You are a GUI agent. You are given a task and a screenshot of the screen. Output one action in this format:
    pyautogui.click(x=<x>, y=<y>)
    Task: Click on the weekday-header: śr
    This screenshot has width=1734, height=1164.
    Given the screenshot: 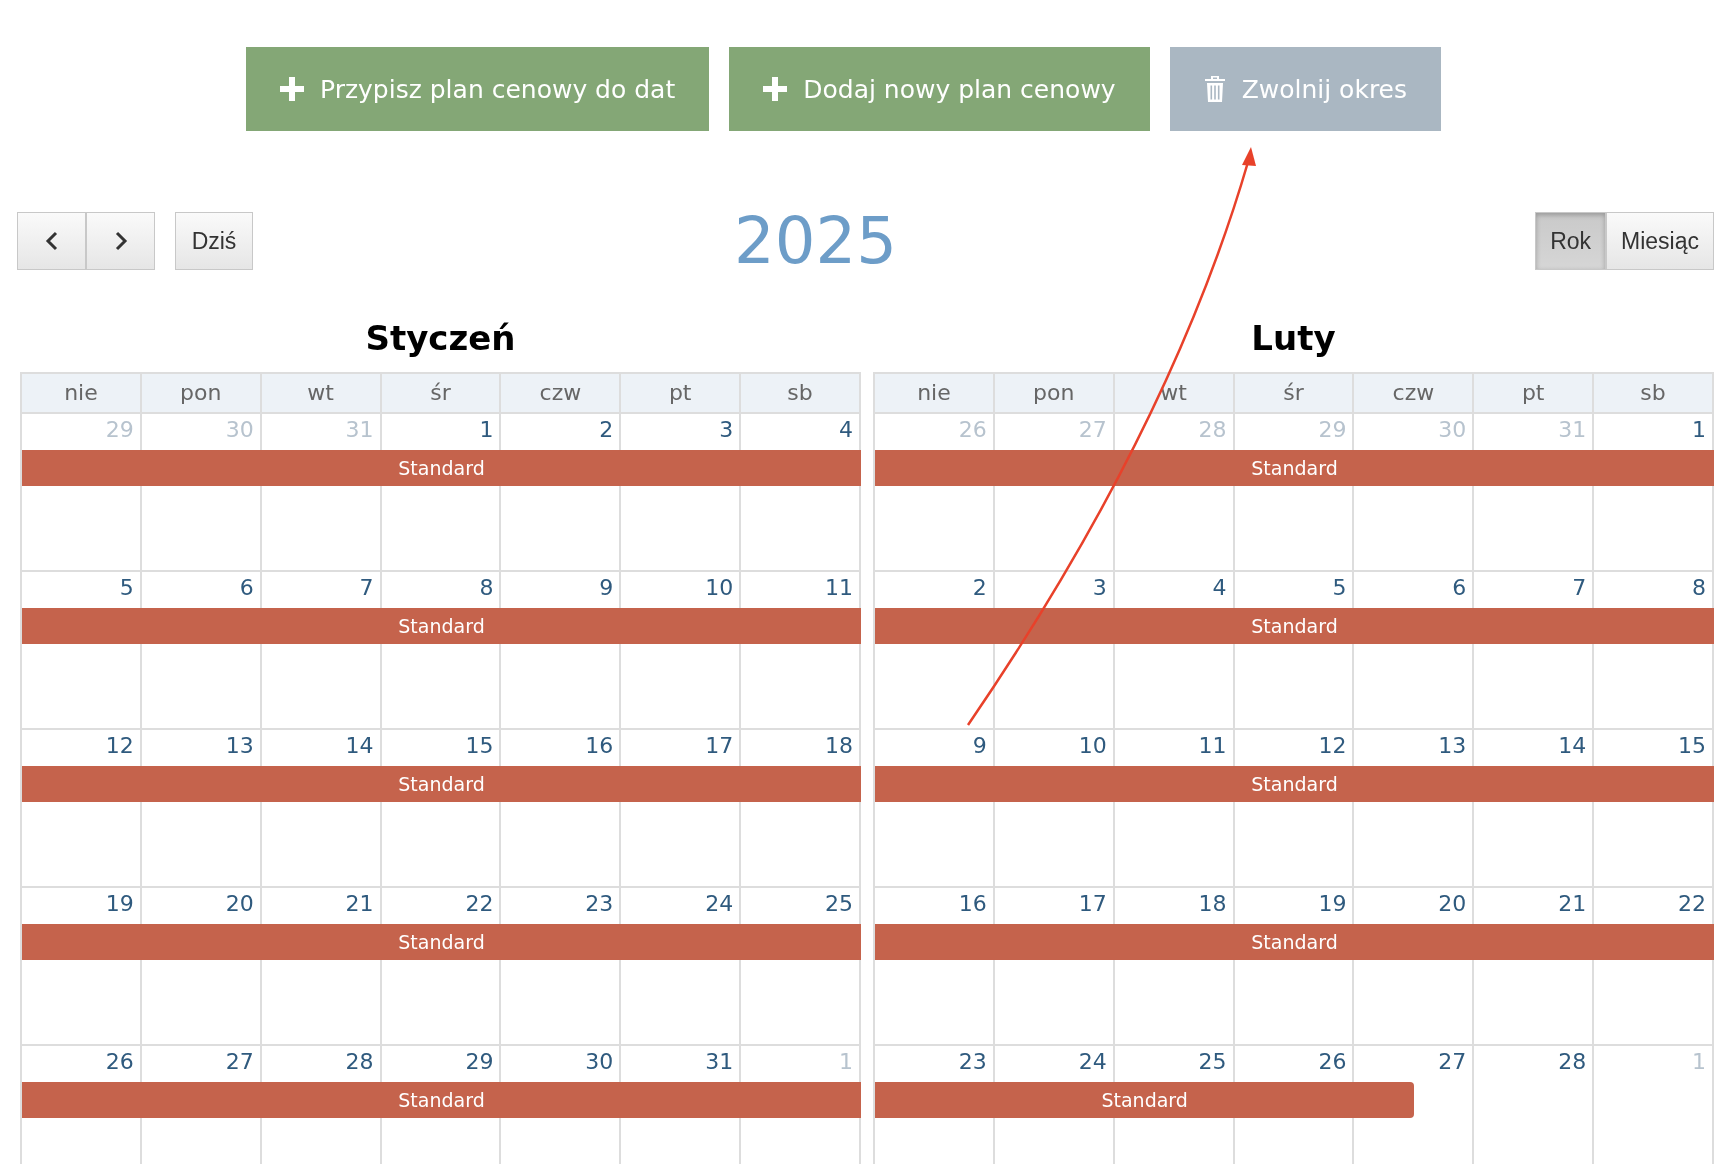 What is the action you would take?
    pyautogui.click(x=1294, y=393)
    